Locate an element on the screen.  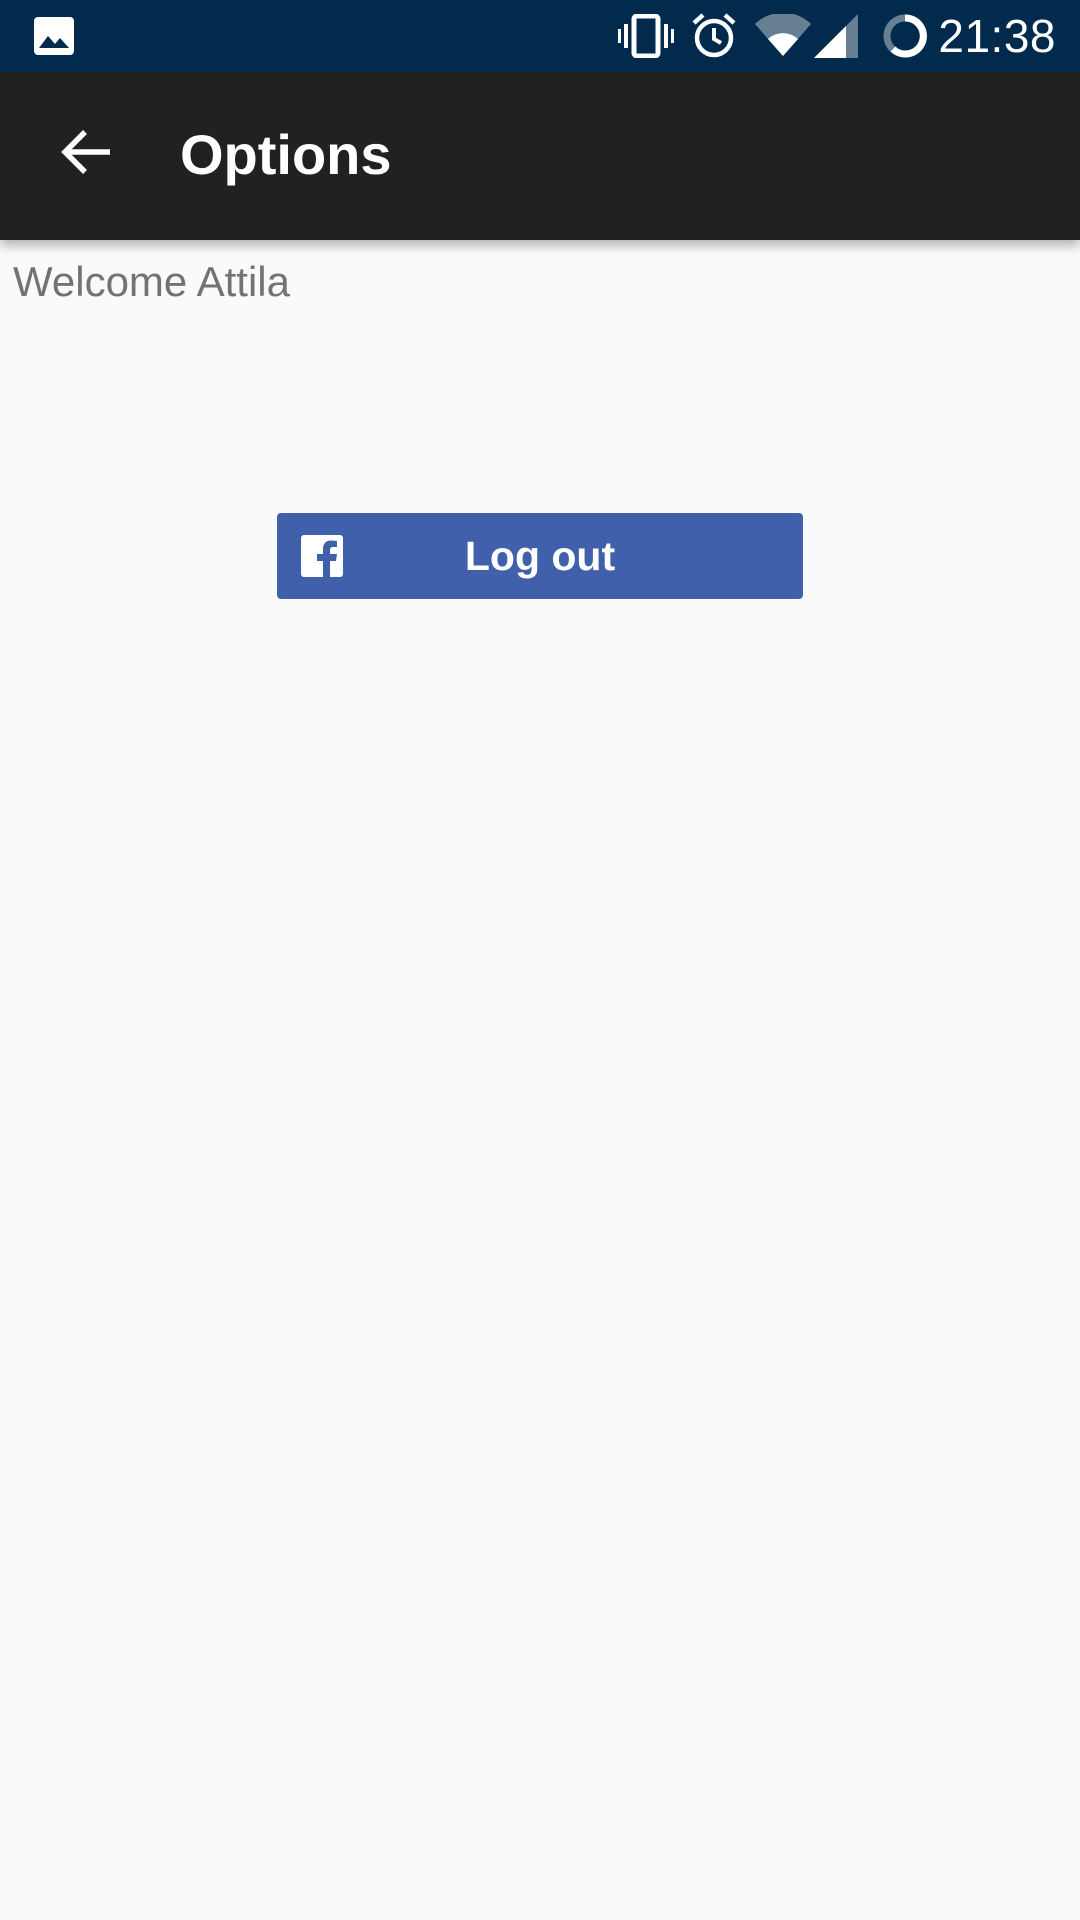
logout-button: Log out is located at coordinates (540, 556).